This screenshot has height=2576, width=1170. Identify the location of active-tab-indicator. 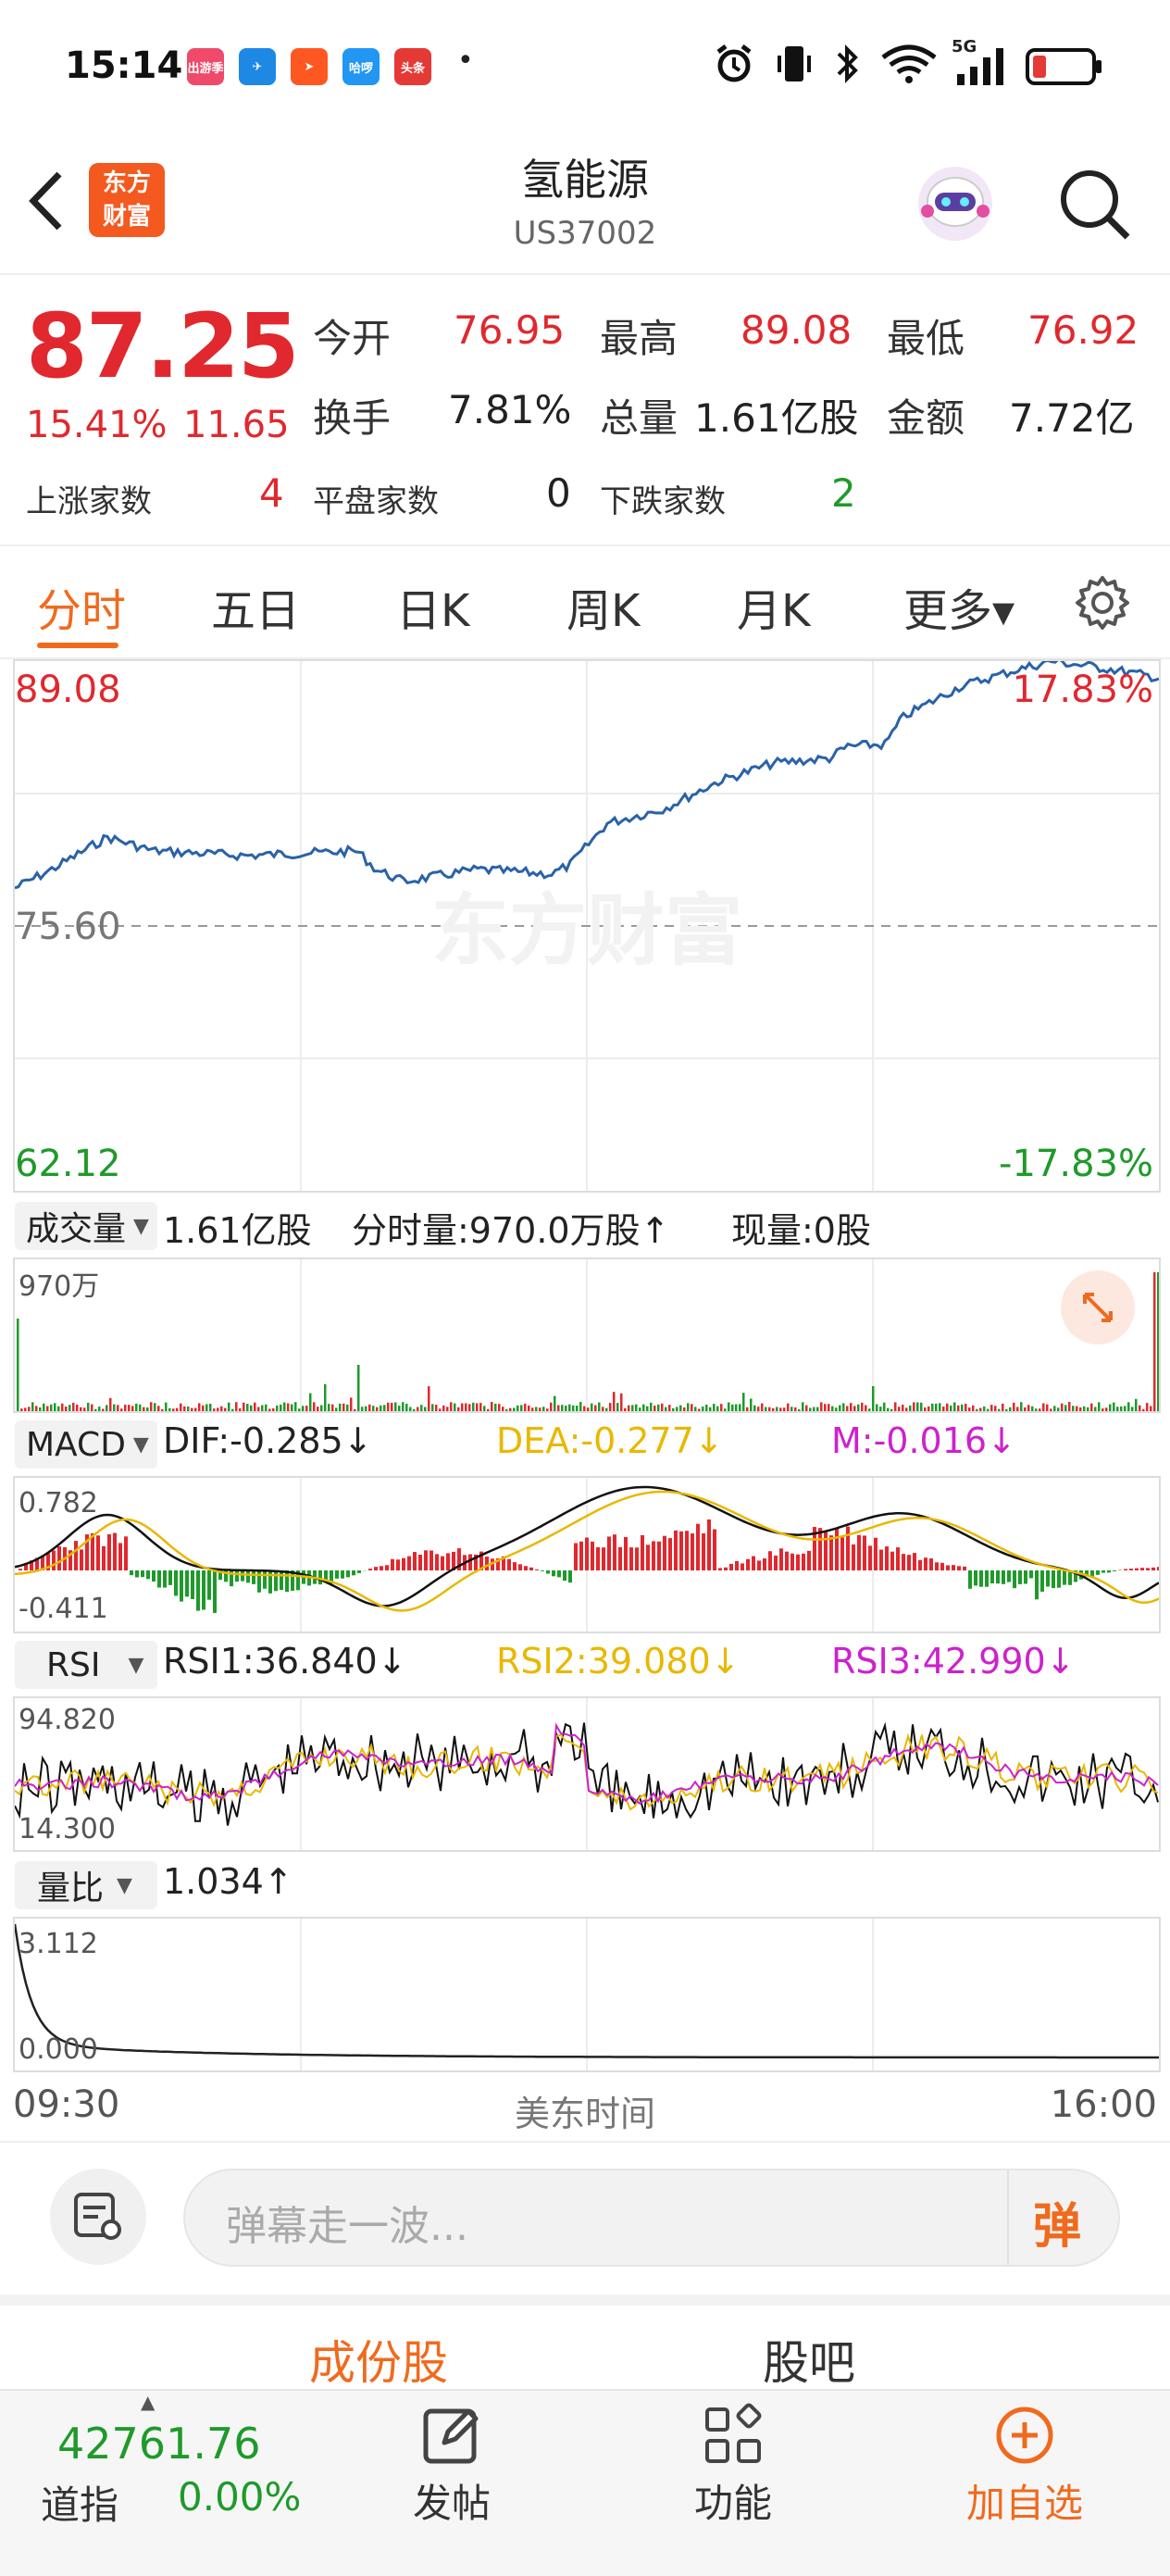
(77, 645).